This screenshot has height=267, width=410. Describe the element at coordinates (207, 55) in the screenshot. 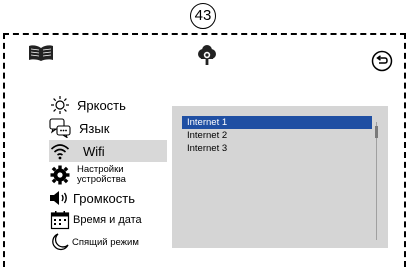

I see `settings-cloud-icon` at that location.